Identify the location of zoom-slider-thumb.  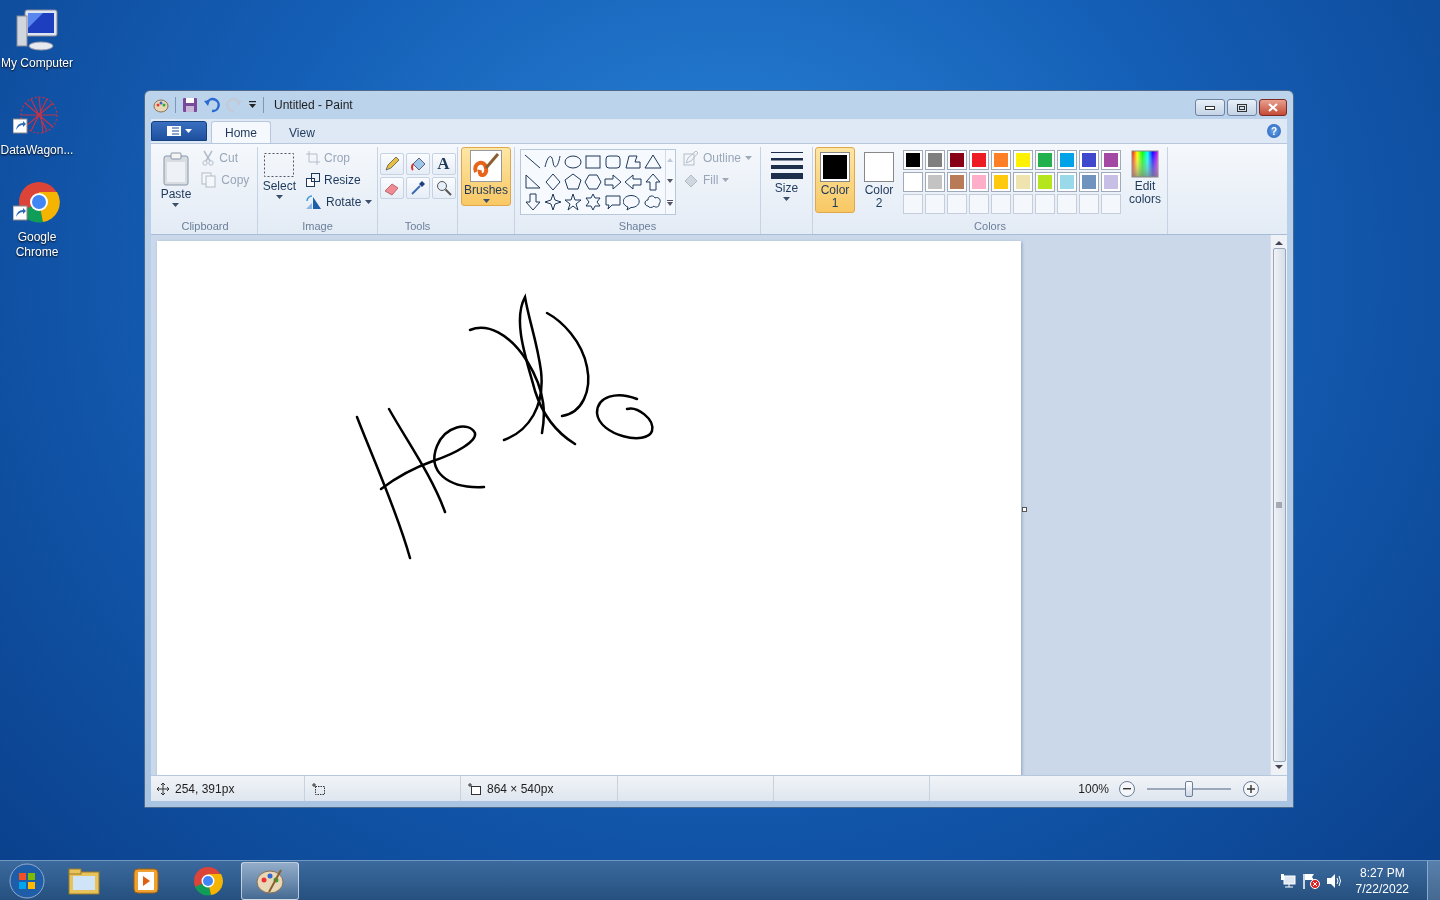
(1189, 788).